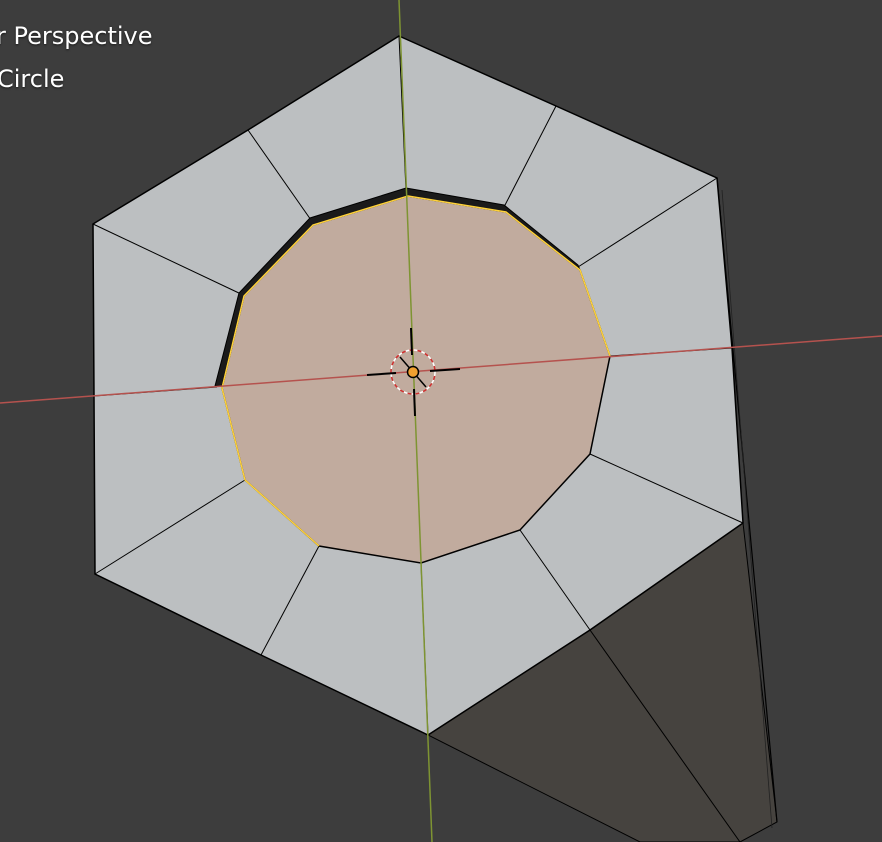 The height and width of the screenshot is (842, 882). What do you see at coordinates (76, 36) in the screenshot?
I see `view-label: r Perspective` at bounding box center [76, 36].